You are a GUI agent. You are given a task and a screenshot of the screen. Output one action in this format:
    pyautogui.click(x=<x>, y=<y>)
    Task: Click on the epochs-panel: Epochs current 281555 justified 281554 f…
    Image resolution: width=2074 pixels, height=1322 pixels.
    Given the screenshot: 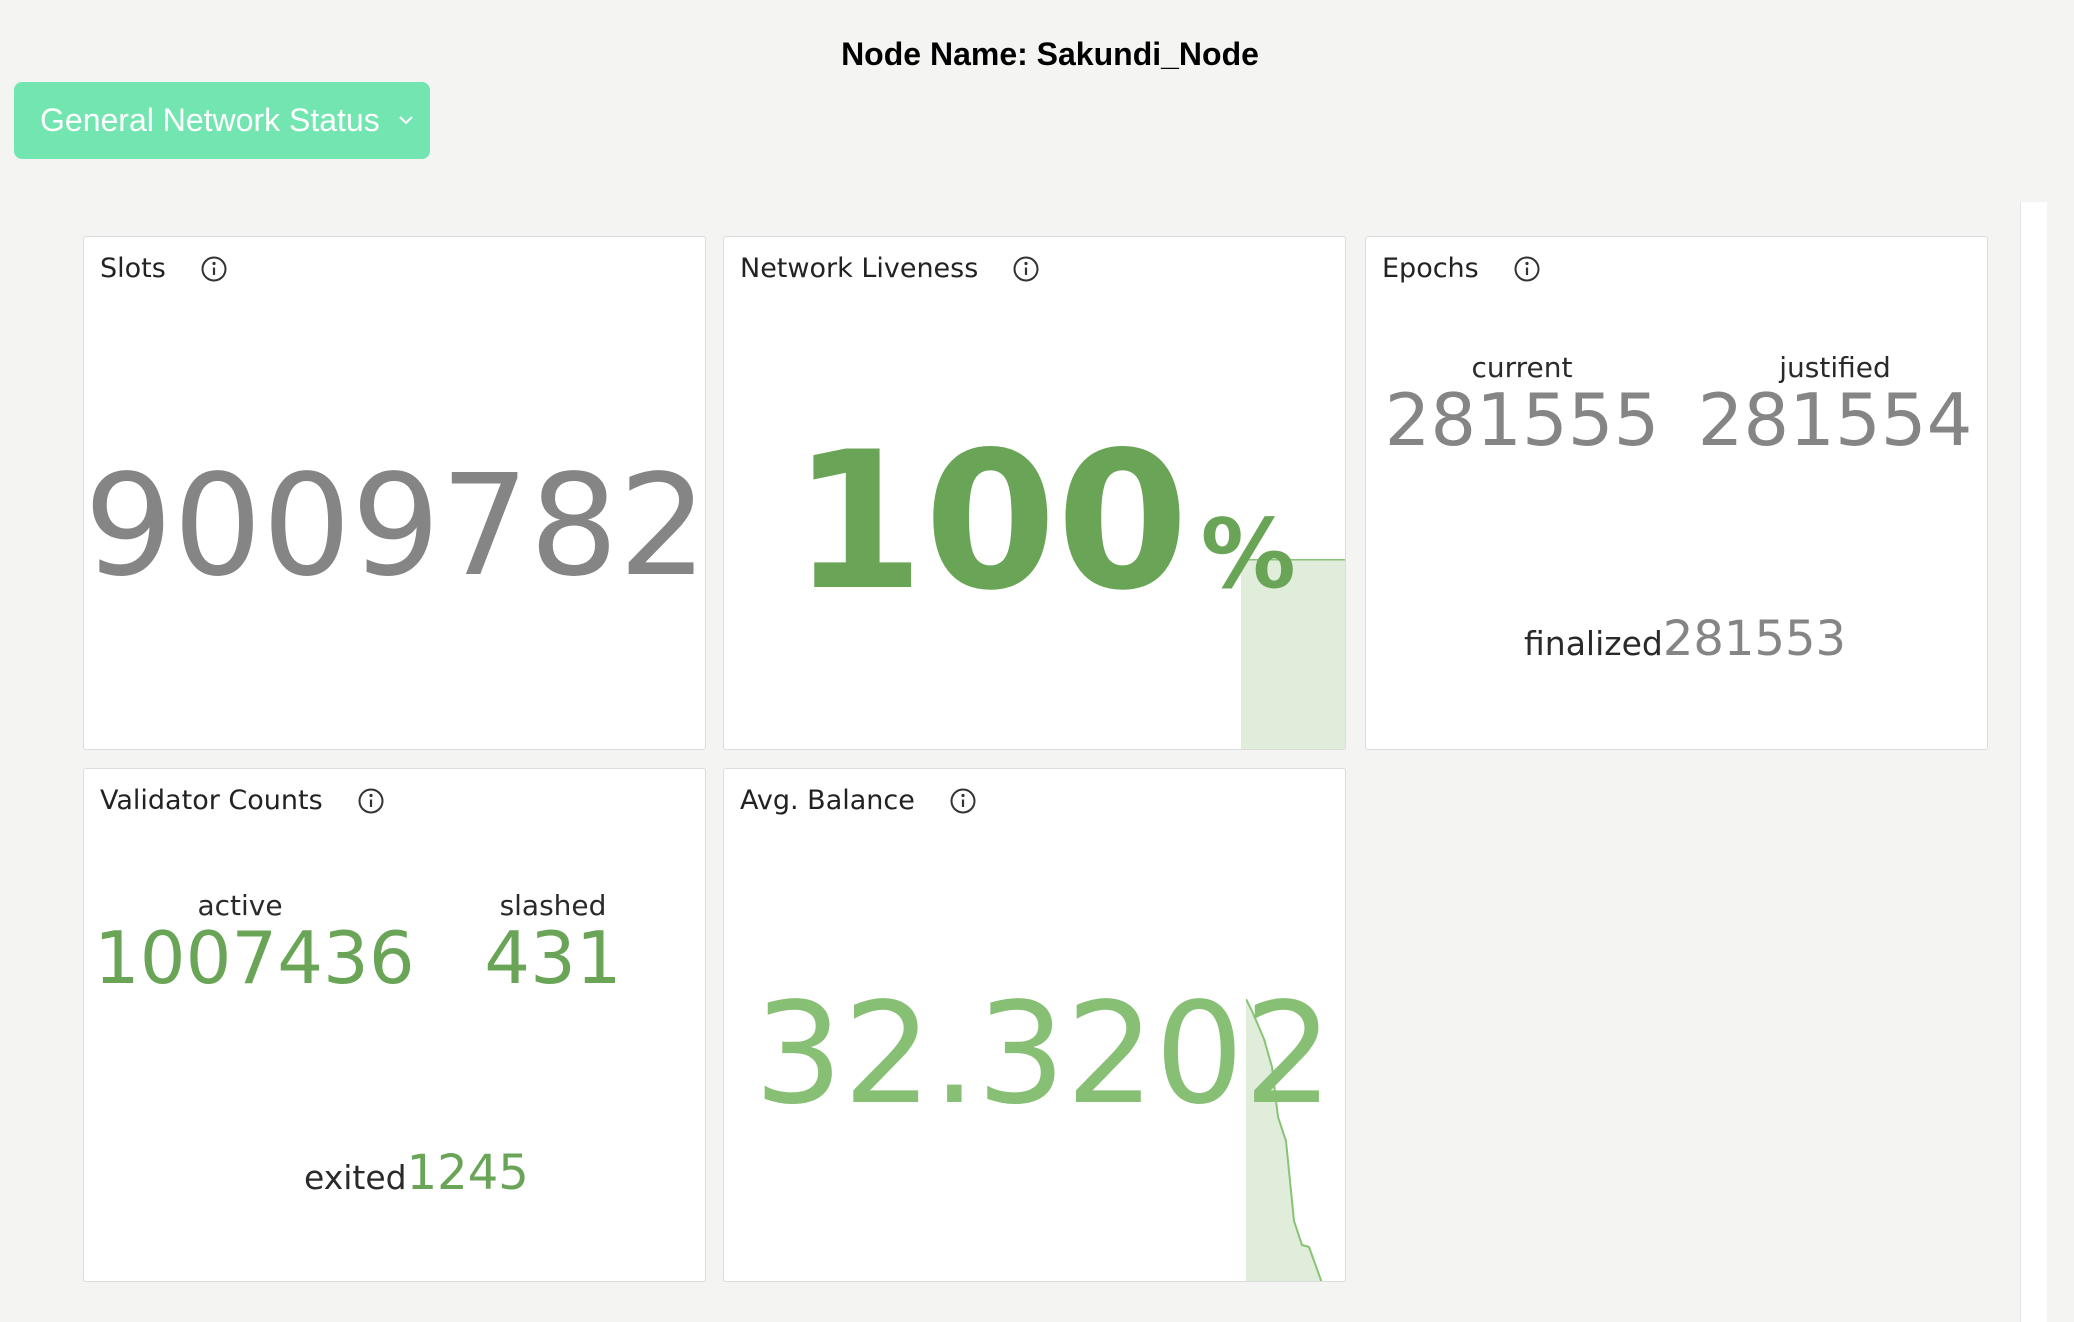 What is the action you would take?
    pyautogui.click(x=1676, y=493)
    